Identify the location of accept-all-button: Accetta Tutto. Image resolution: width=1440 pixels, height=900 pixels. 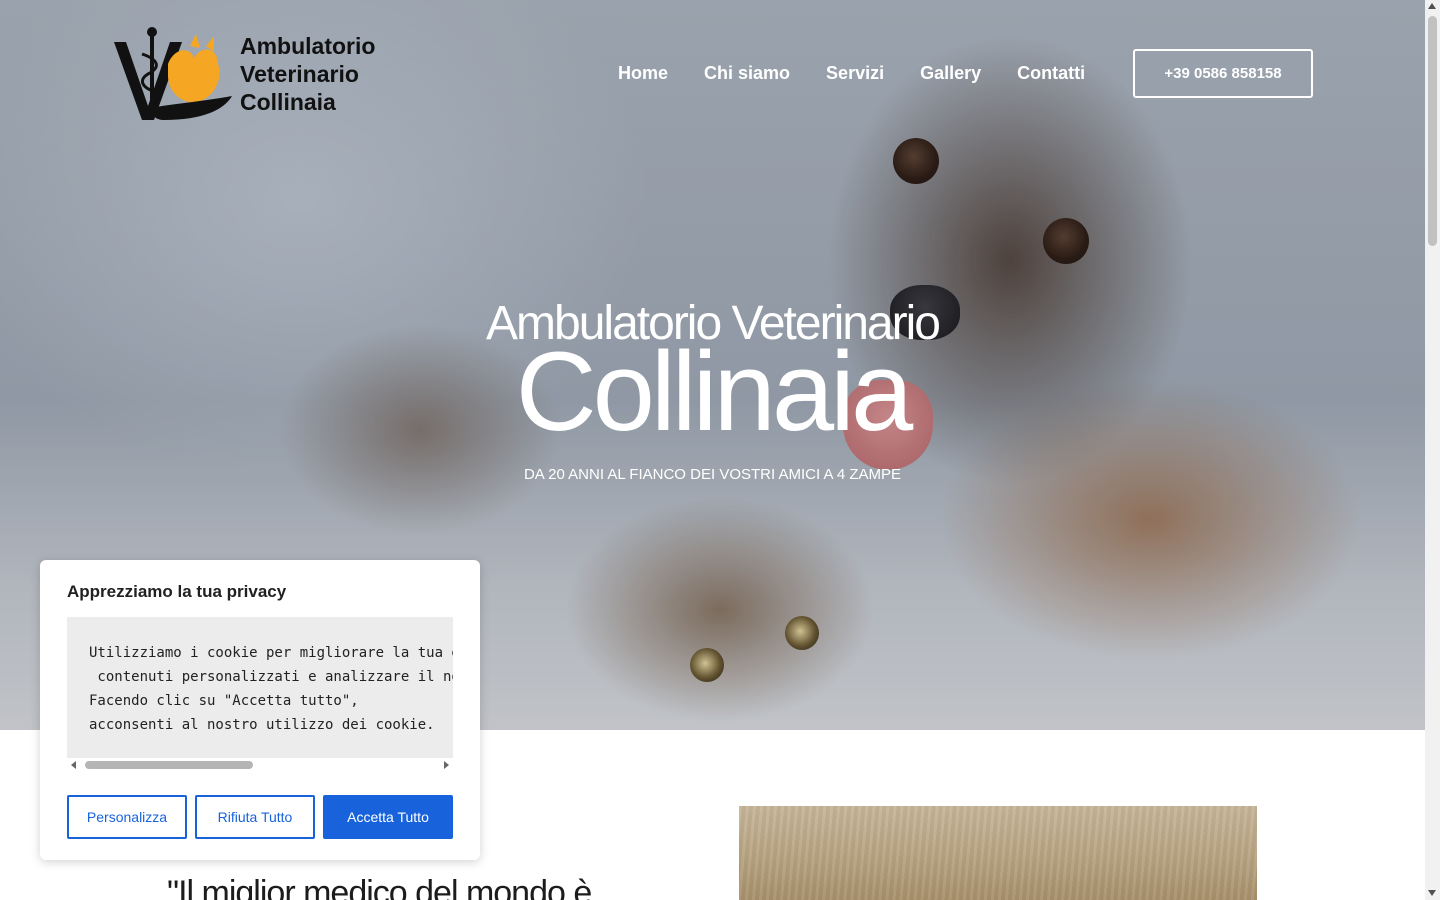
(388, 817).